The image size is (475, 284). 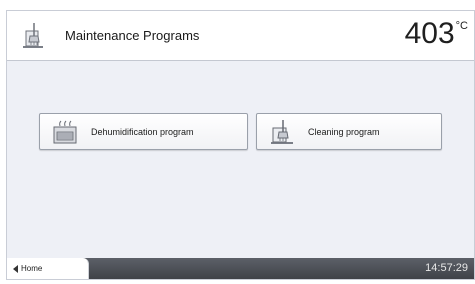 What do you see at coordinates (15, 268) in the screenshot?
I see `back-arrow-icon` at bounding box center [15, 268].